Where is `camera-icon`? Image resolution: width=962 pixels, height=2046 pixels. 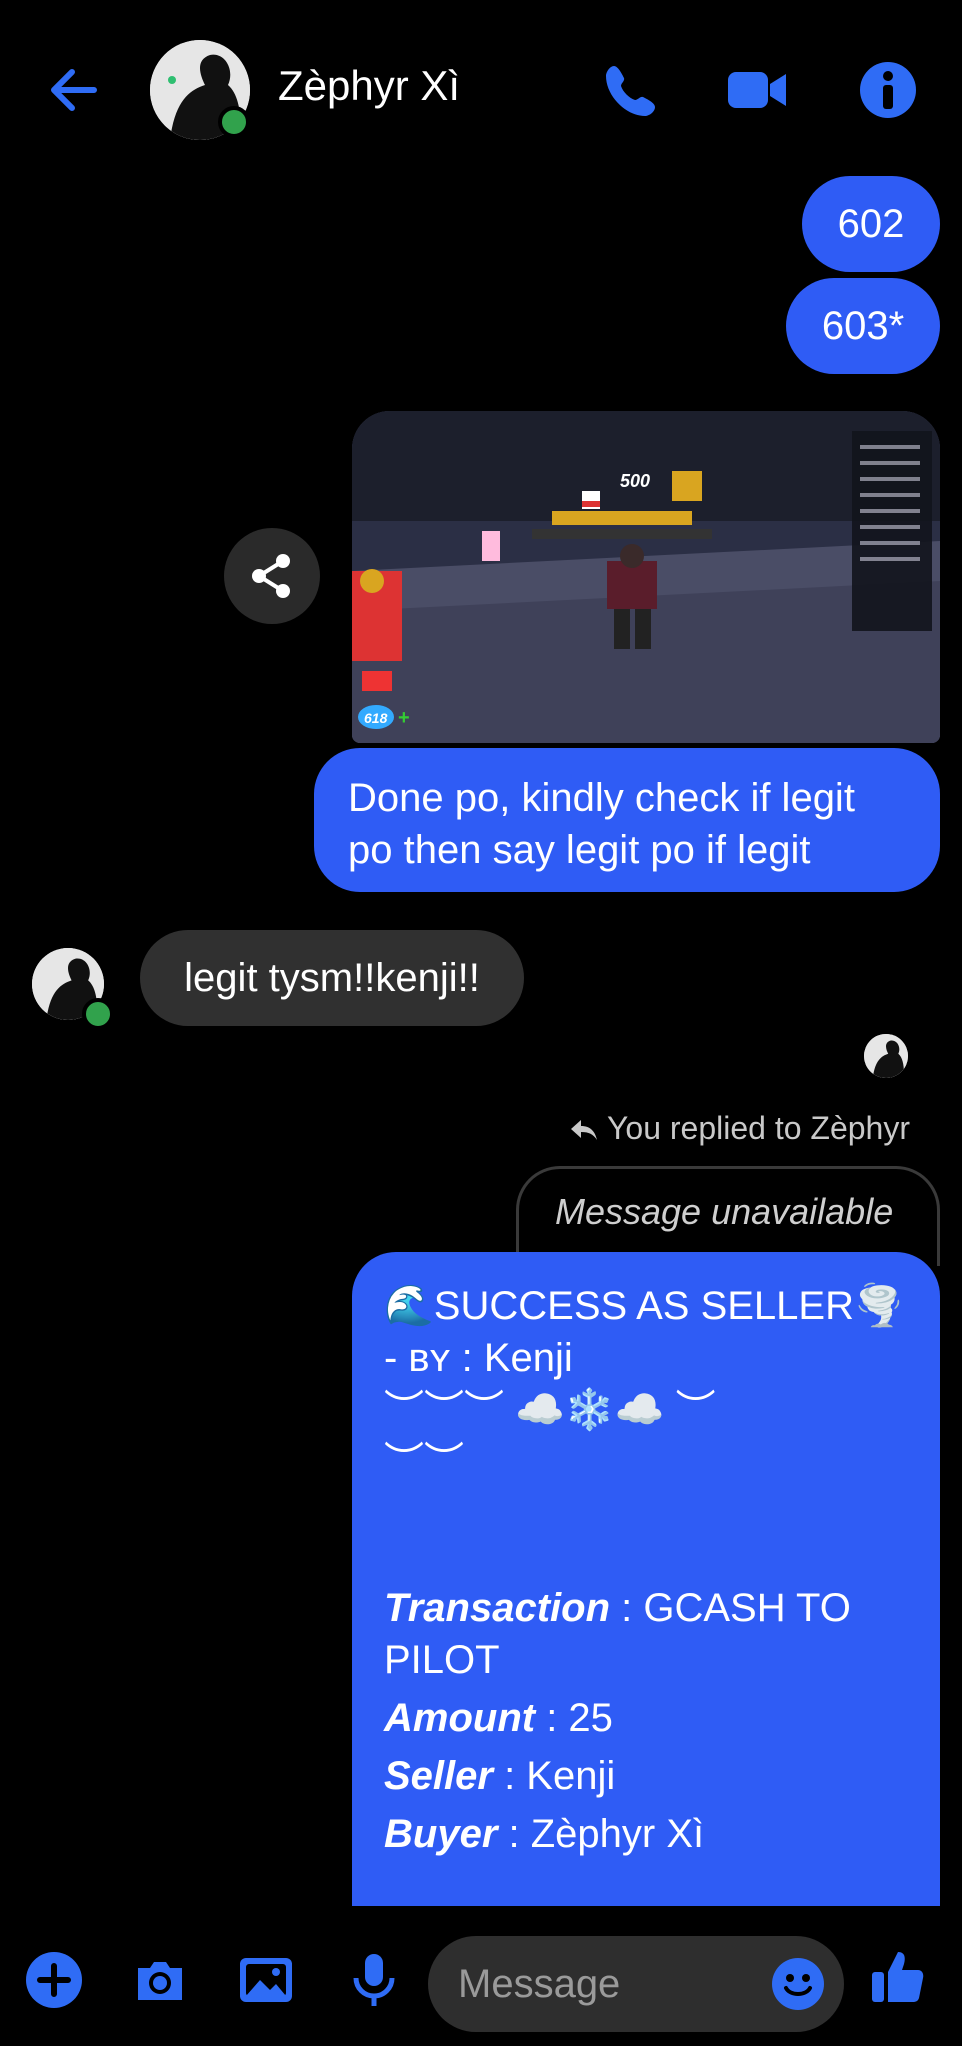 camera-icon is located at coordinates (160, 1980).